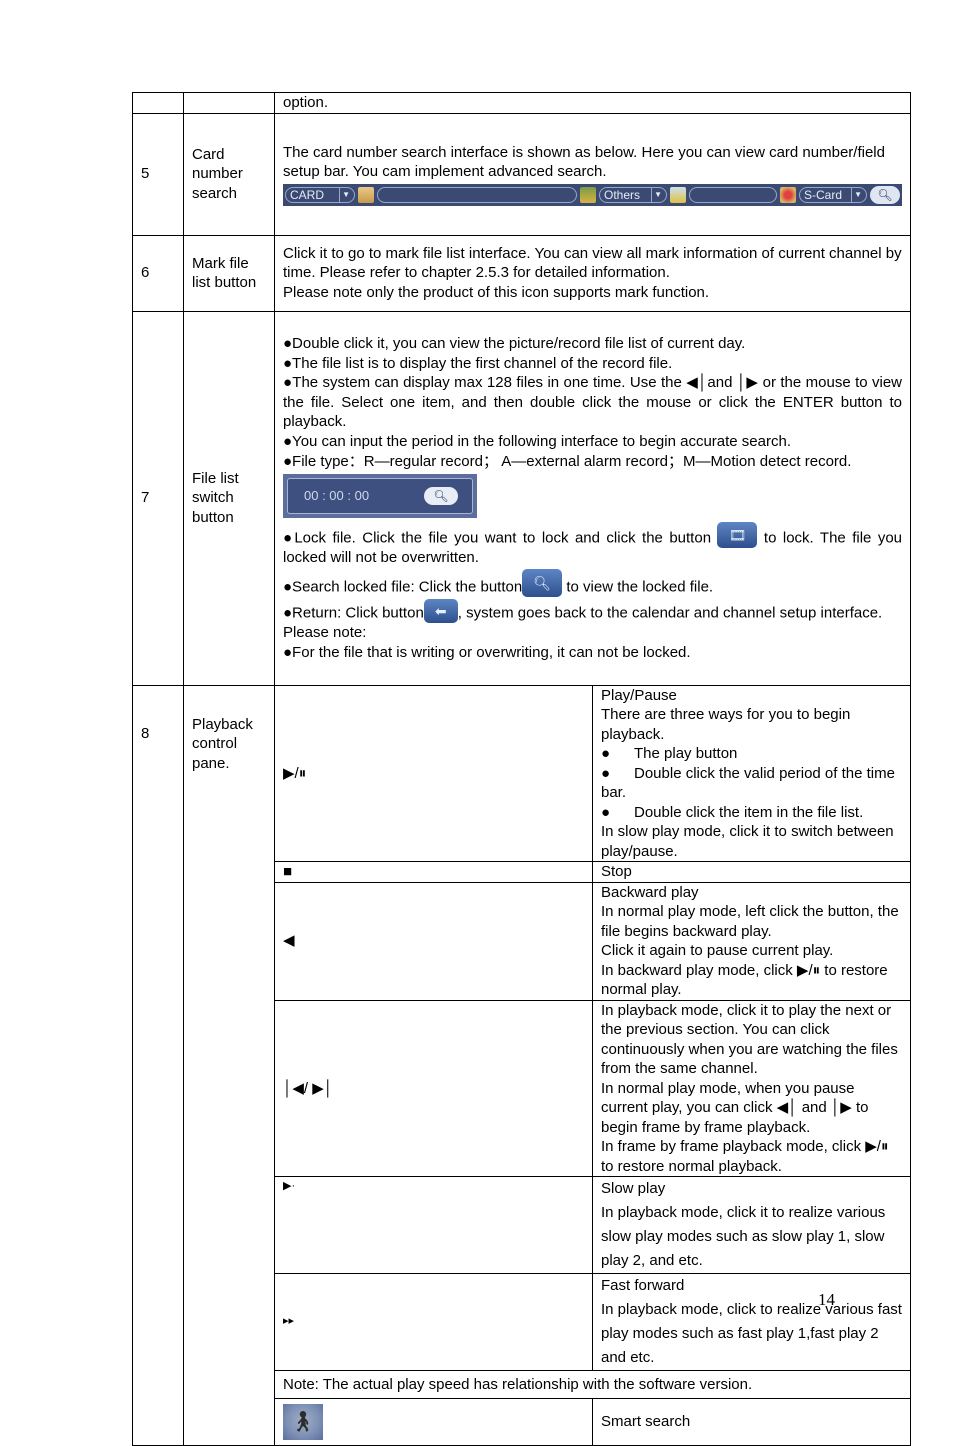 The height and width of the screenshot is (1446, 954). What do you see at coordinates (686, 753) in the screenshot?
I see `bullet-text: The play button` at bounding box center [686, 753].